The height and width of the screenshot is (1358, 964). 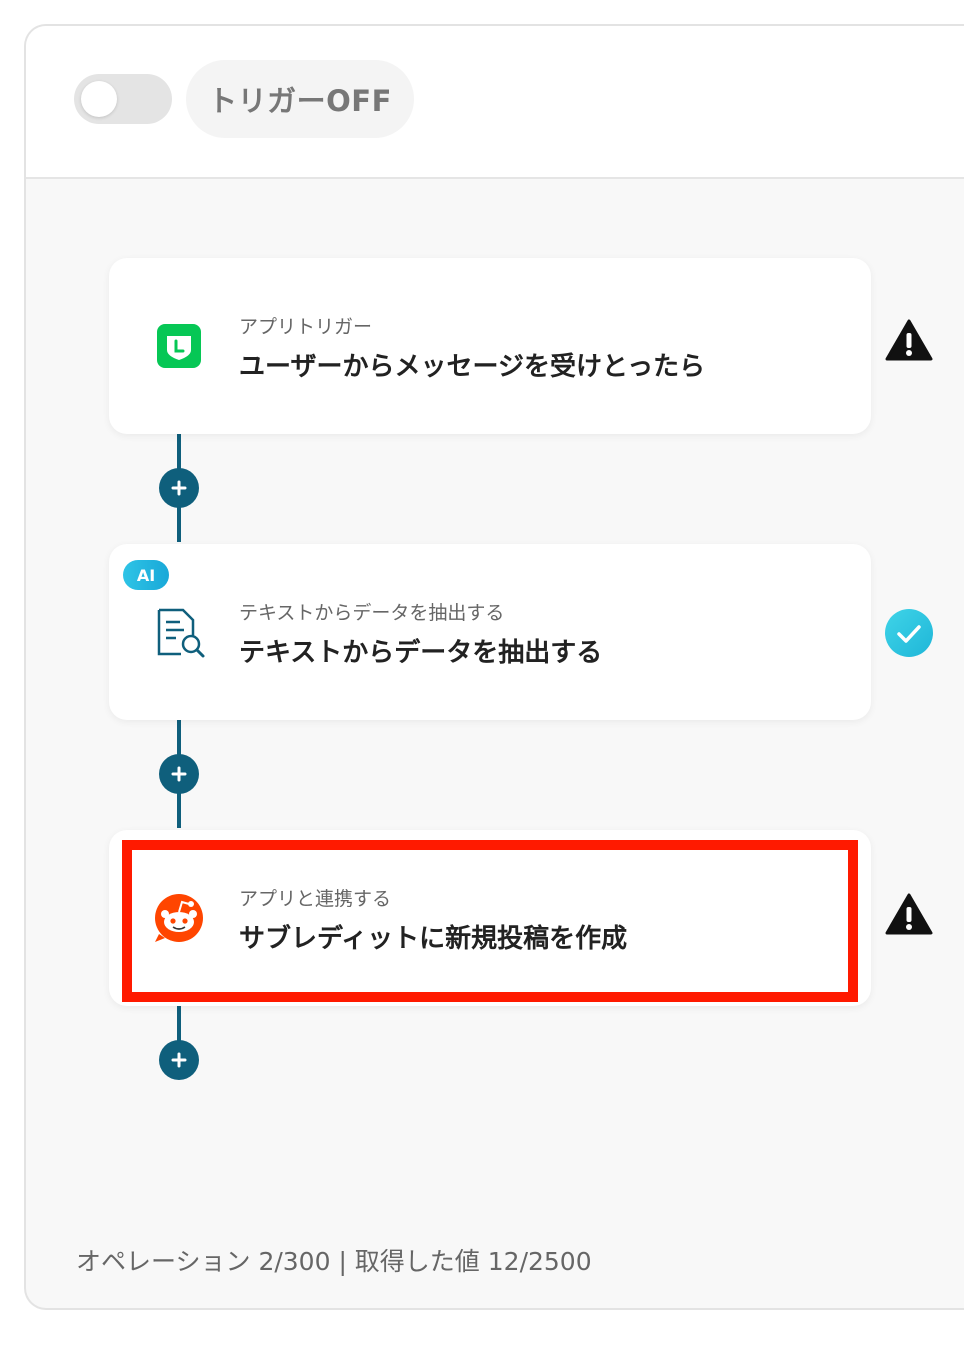 I want to click on reddit-app-icon, so click(x=179, y=918).